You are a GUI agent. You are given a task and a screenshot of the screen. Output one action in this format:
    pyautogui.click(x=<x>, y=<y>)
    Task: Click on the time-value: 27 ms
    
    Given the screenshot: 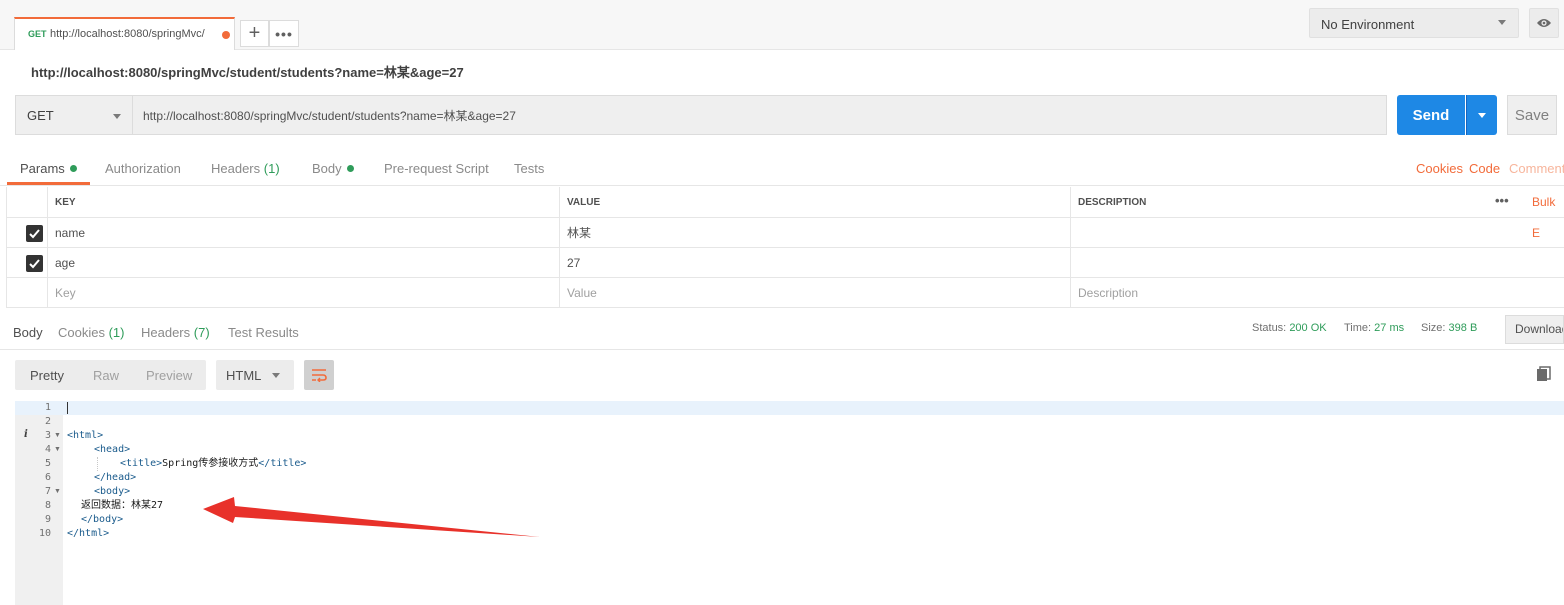 What is the action you would take?
    pyautogui.click(x=1389, y=328)
    